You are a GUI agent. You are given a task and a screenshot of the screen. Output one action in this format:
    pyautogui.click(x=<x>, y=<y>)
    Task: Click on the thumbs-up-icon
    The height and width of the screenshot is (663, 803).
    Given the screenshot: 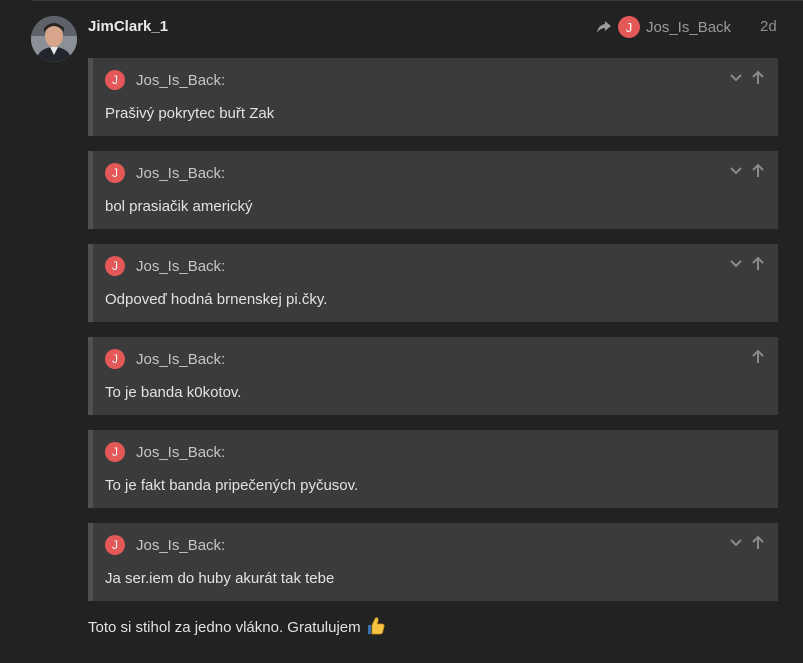 What is the action you would take?
    pyautogui.click(x=376, y=626)
    